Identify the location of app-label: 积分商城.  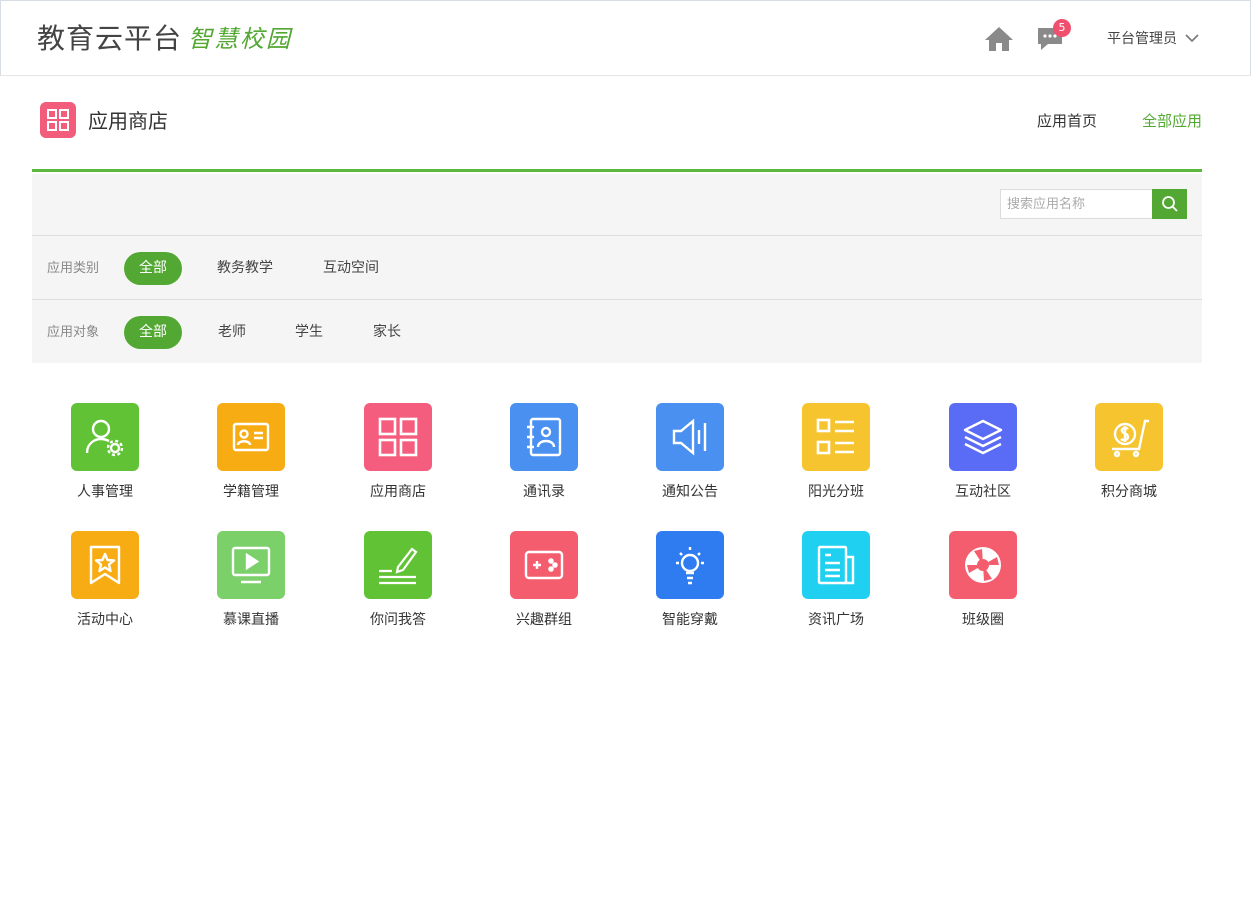
(1129, 492).